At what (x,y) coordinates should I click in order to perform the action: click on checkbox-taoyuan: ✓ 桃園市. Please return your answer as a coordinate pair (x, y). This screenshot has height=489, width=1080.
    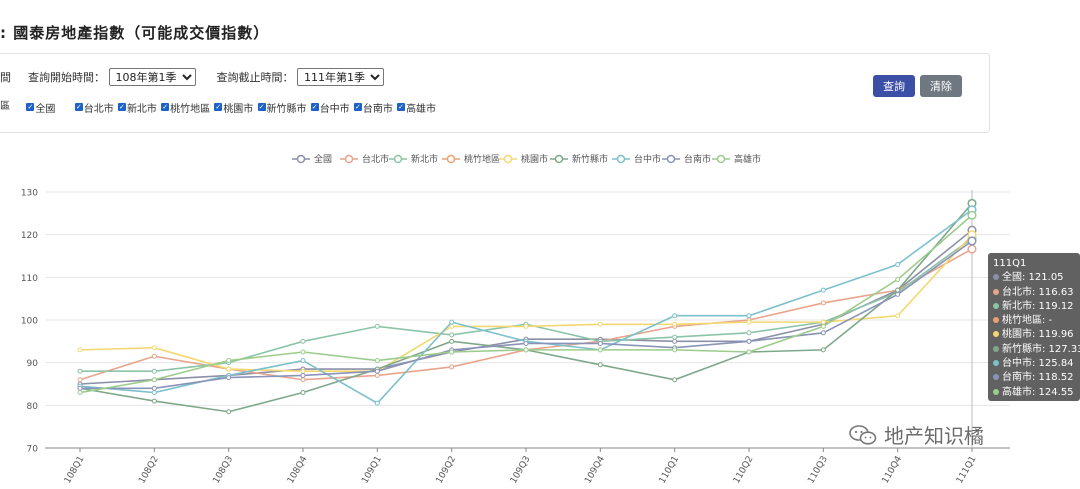
    Looking at the image, I should click on (233, 107).